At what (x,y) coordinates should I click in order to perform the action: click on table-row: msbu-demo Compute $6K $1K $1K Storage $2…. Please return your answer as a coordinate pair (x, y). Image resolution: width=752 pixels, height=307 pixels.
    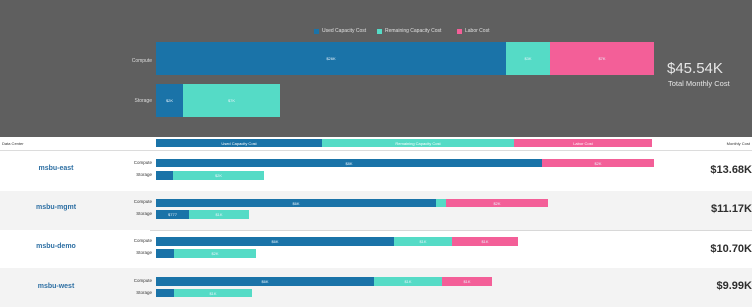
    Looking at the image, I should click on (376, 250).